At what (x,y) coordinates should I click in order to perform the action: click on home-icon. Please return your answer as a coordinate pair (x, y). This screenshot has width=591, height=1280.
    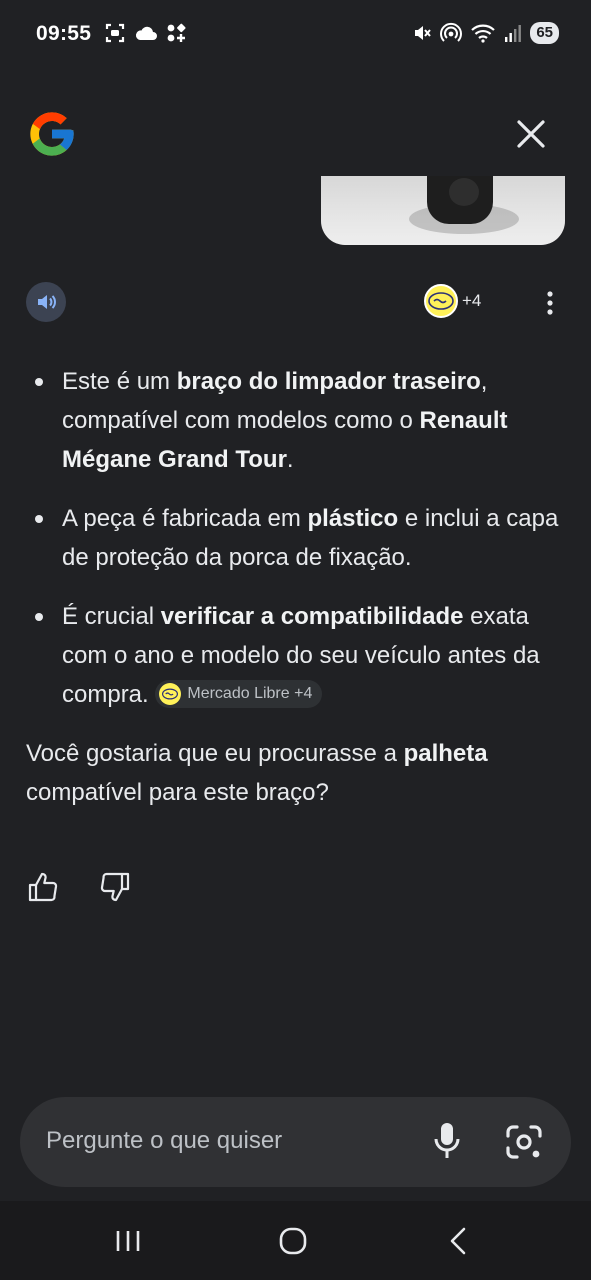
    Looking at the image, I should click on (293, 1241).